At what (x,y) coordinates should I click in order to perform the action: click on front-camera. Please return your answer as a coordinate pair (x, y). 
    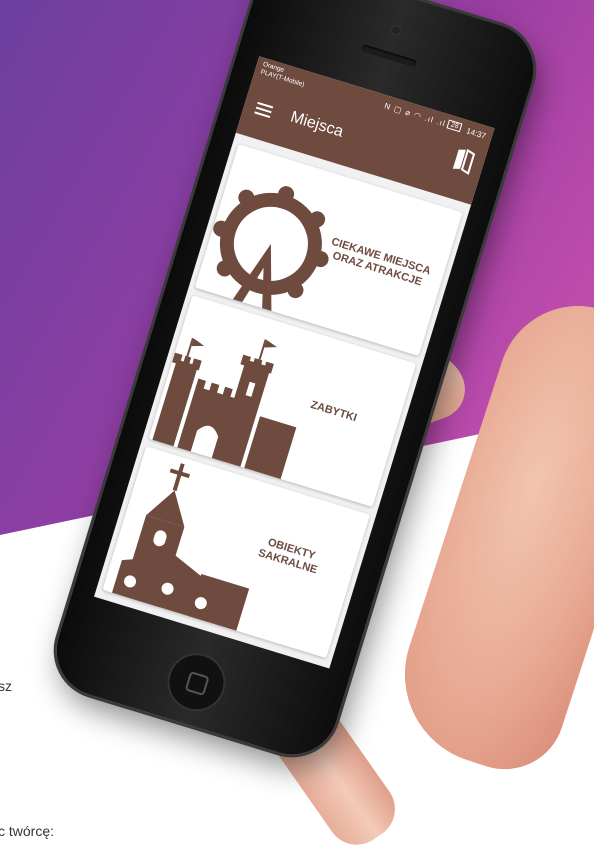
    Looking at the image, I should click on (396, 30).